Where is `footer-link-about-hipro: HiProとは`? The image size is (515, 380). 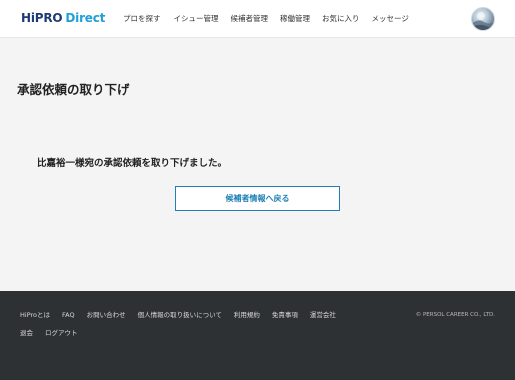
footer-link-about-hipro: HiProとは is located at coordinates (35, 315).